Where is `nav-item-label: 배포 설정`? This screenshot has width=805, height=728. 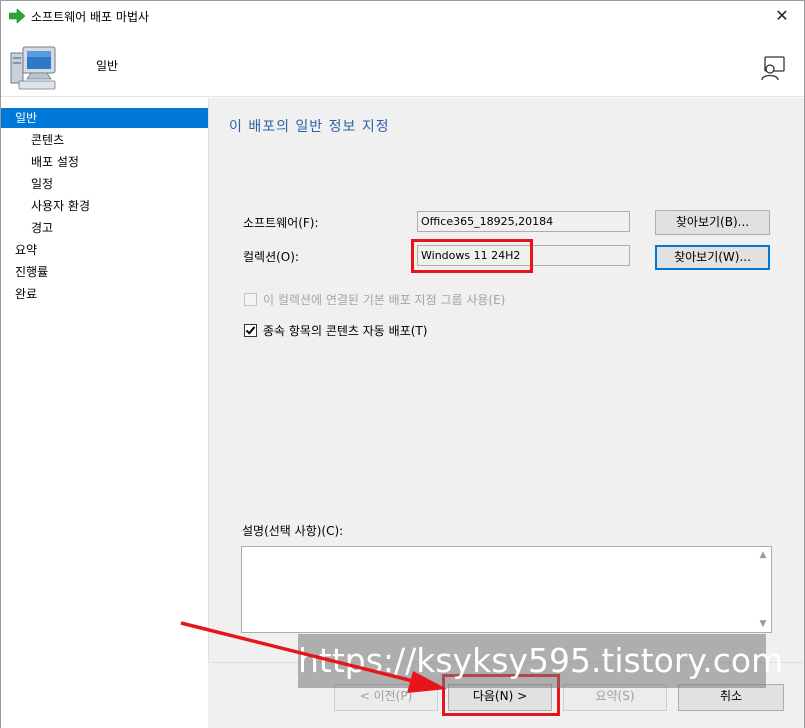
nav-item-label: 배포 설정 is located at coordinates (55, 162).